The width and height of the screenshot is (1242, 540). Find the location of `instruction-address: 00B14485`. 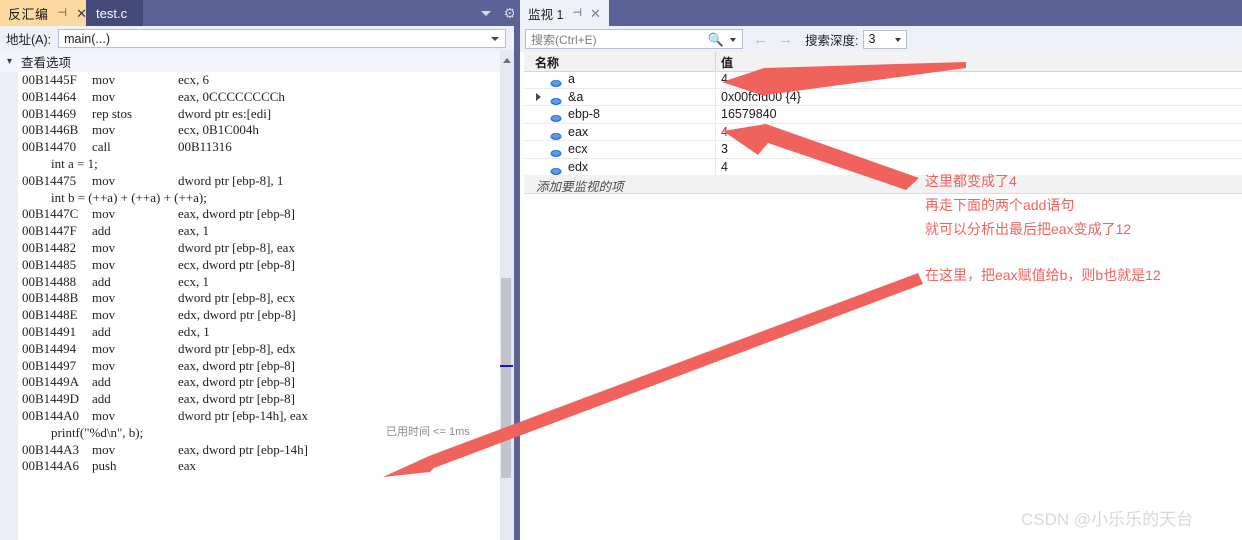

instruction-address: 00B14485 is located at coordinates (49, 264).